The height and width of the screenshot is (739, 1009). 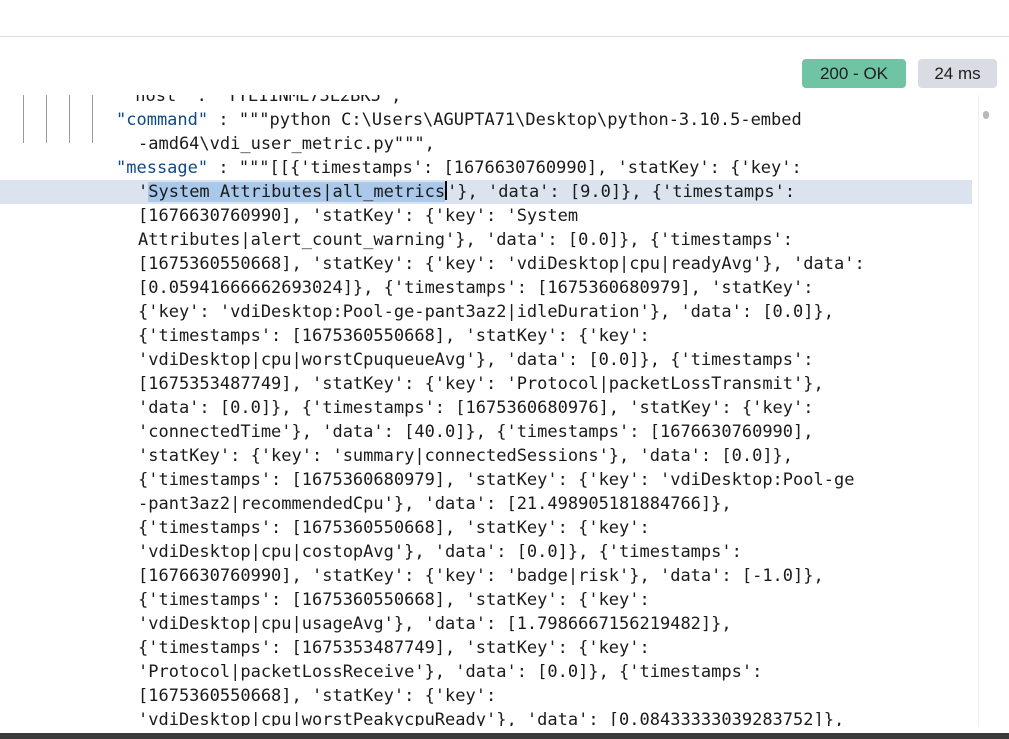 I want to click on status-badge: 200 - OK, so click(x=854, y=73).